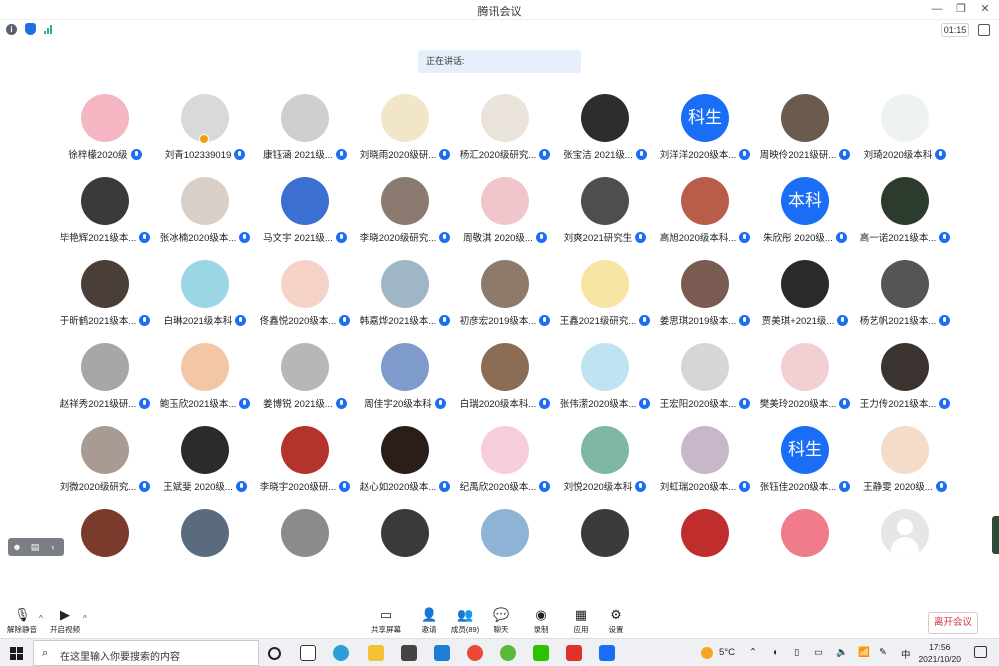  Describe the element at coordinates (906, 654) in the screenshot. I see `input-method: 中` at that location.